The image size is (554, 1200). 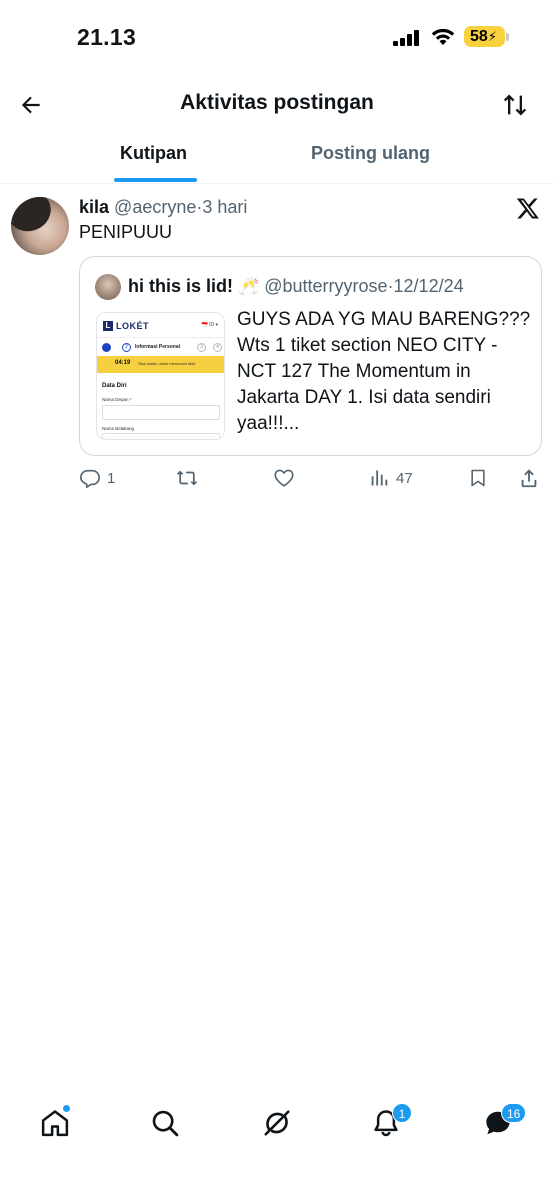 I want to click on avatar, so click(x=40, y=226).